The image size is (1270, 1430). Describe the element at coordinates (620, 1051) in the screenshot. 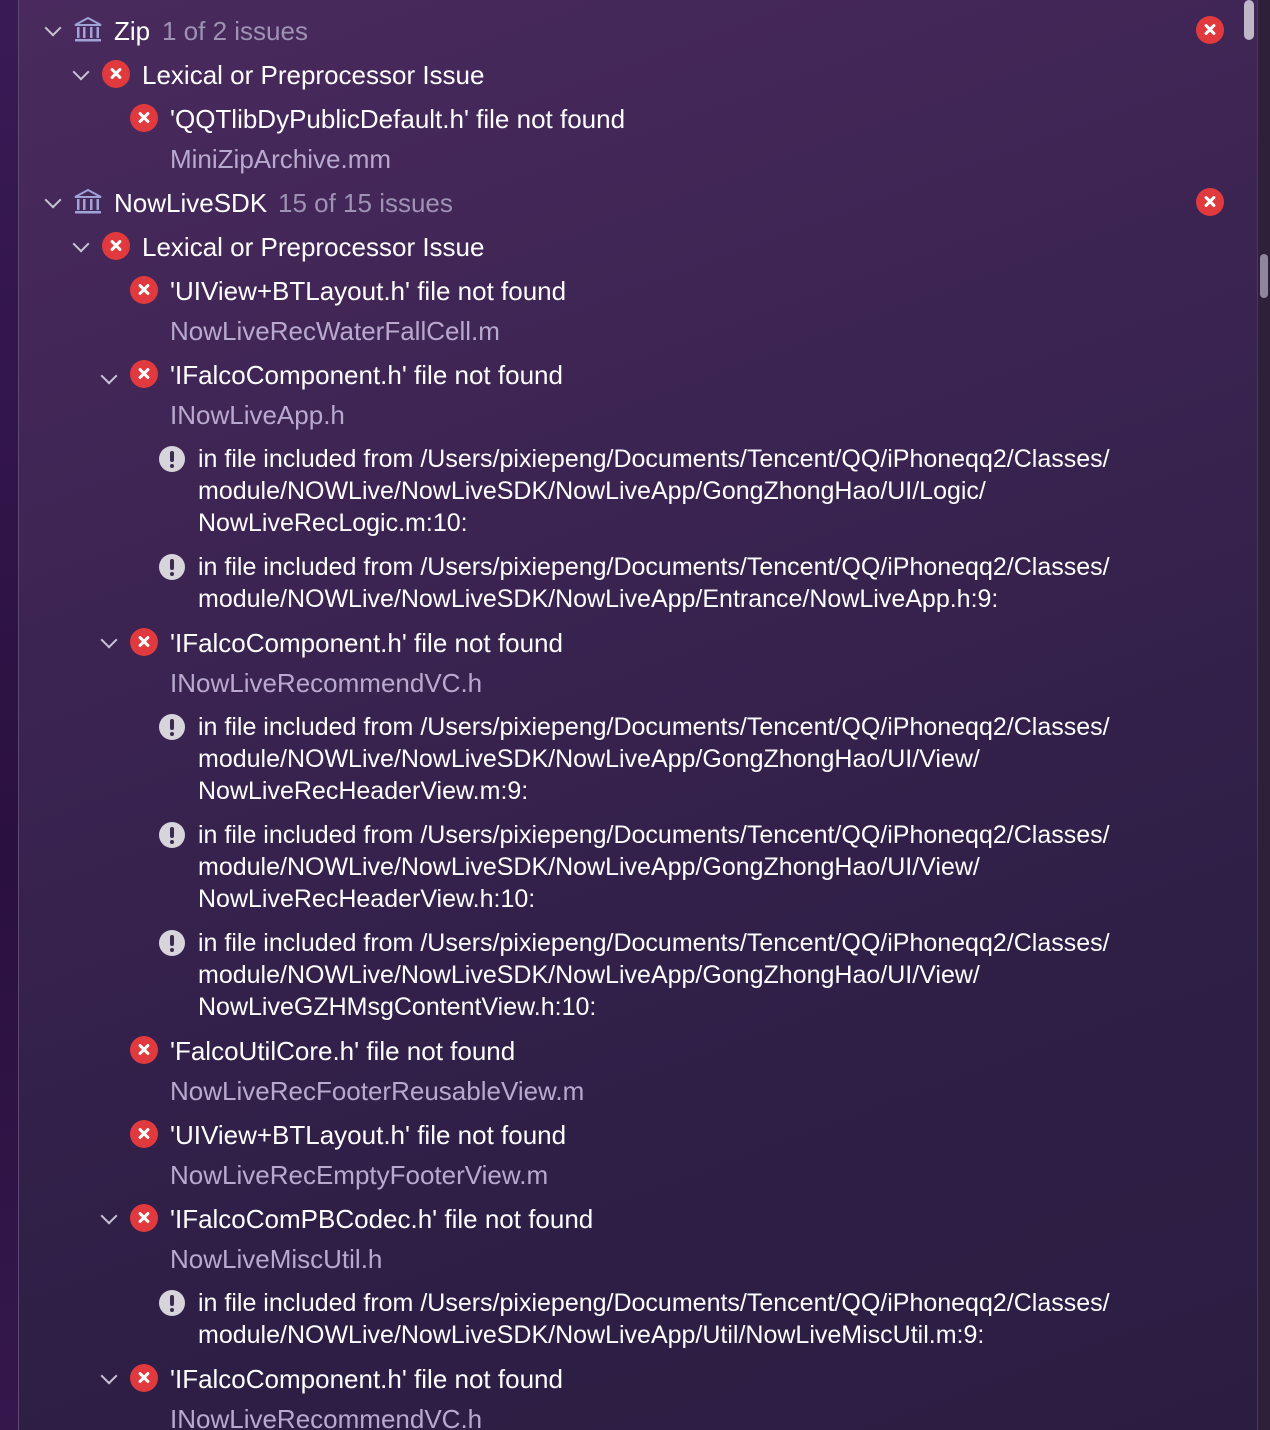

I see `issue-row: 'FalcoUtilCore.h' file not found` at that location.